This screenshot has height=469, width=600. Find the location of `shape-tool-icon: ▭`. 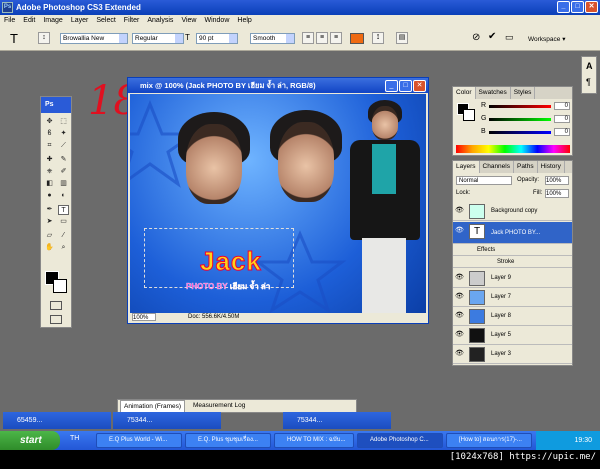

shape-tool-icon: ▭ is located at coordinates (63, 222).